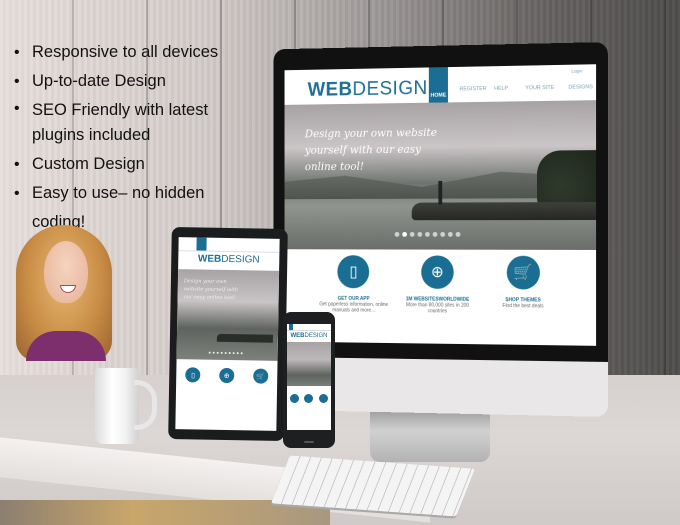  I want to click on cart-icon, so click(324, 398).